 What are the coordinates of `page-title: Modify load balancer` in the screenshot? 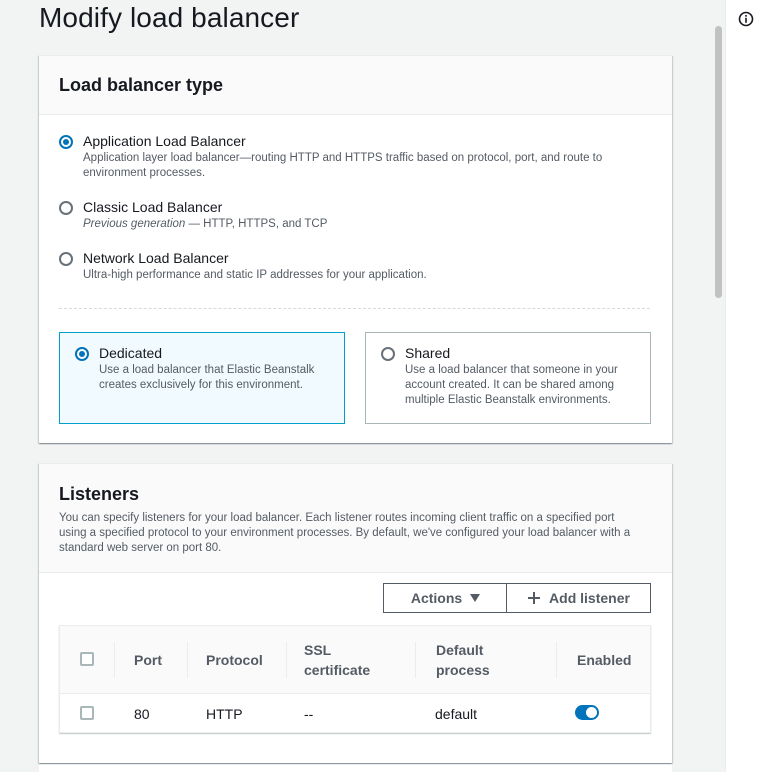 It's located at (169, 17).